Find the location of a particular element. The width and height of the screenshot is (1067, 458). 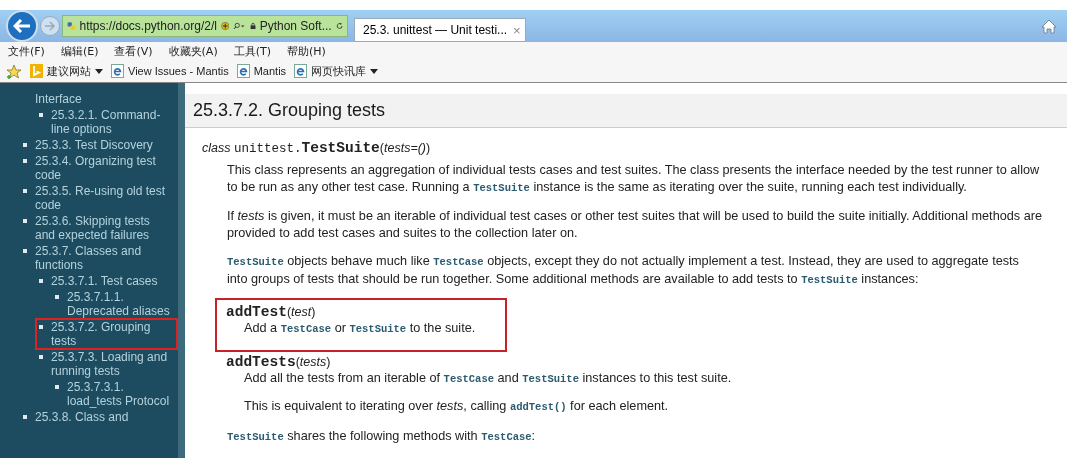

paragraph-line: TestSuite objects behave much like TestCase objects, except they do not actually implement a test. Instead, they are used to aggregate tests is located at coordinates (623, 261).